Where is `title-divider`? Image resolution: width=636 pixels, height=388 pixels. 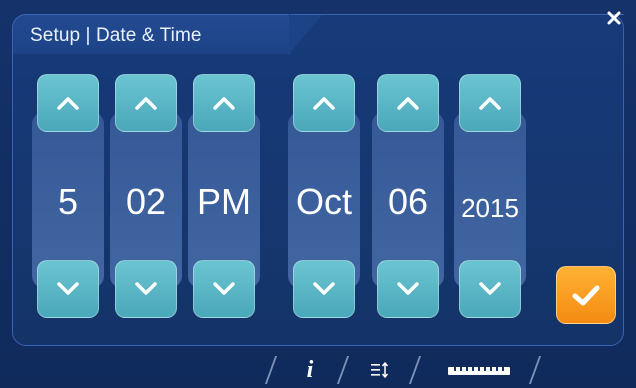 title-divider is located at coordinates (457, 14).